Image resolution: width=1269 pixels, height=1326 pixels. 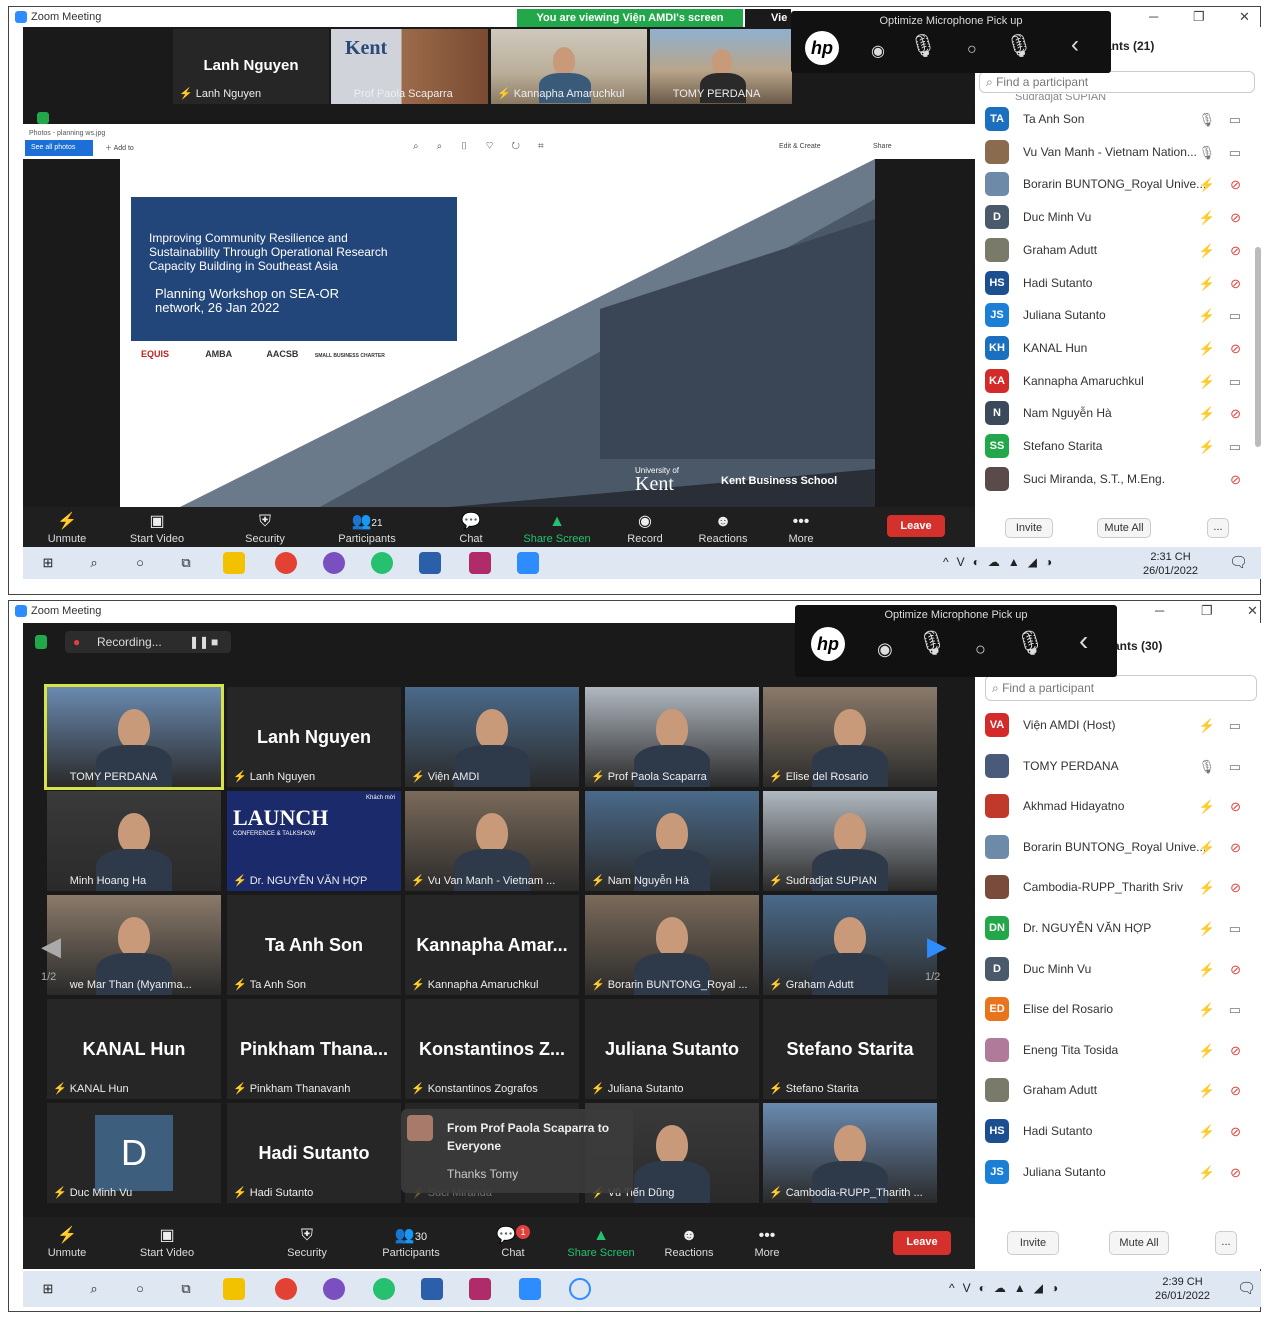 What do you see at coordinates (1120, 316) in the screenshot?
I see `participant-row: JS Juliana Sutanto ⚡ ▭` at bounding box center [1120, 316].